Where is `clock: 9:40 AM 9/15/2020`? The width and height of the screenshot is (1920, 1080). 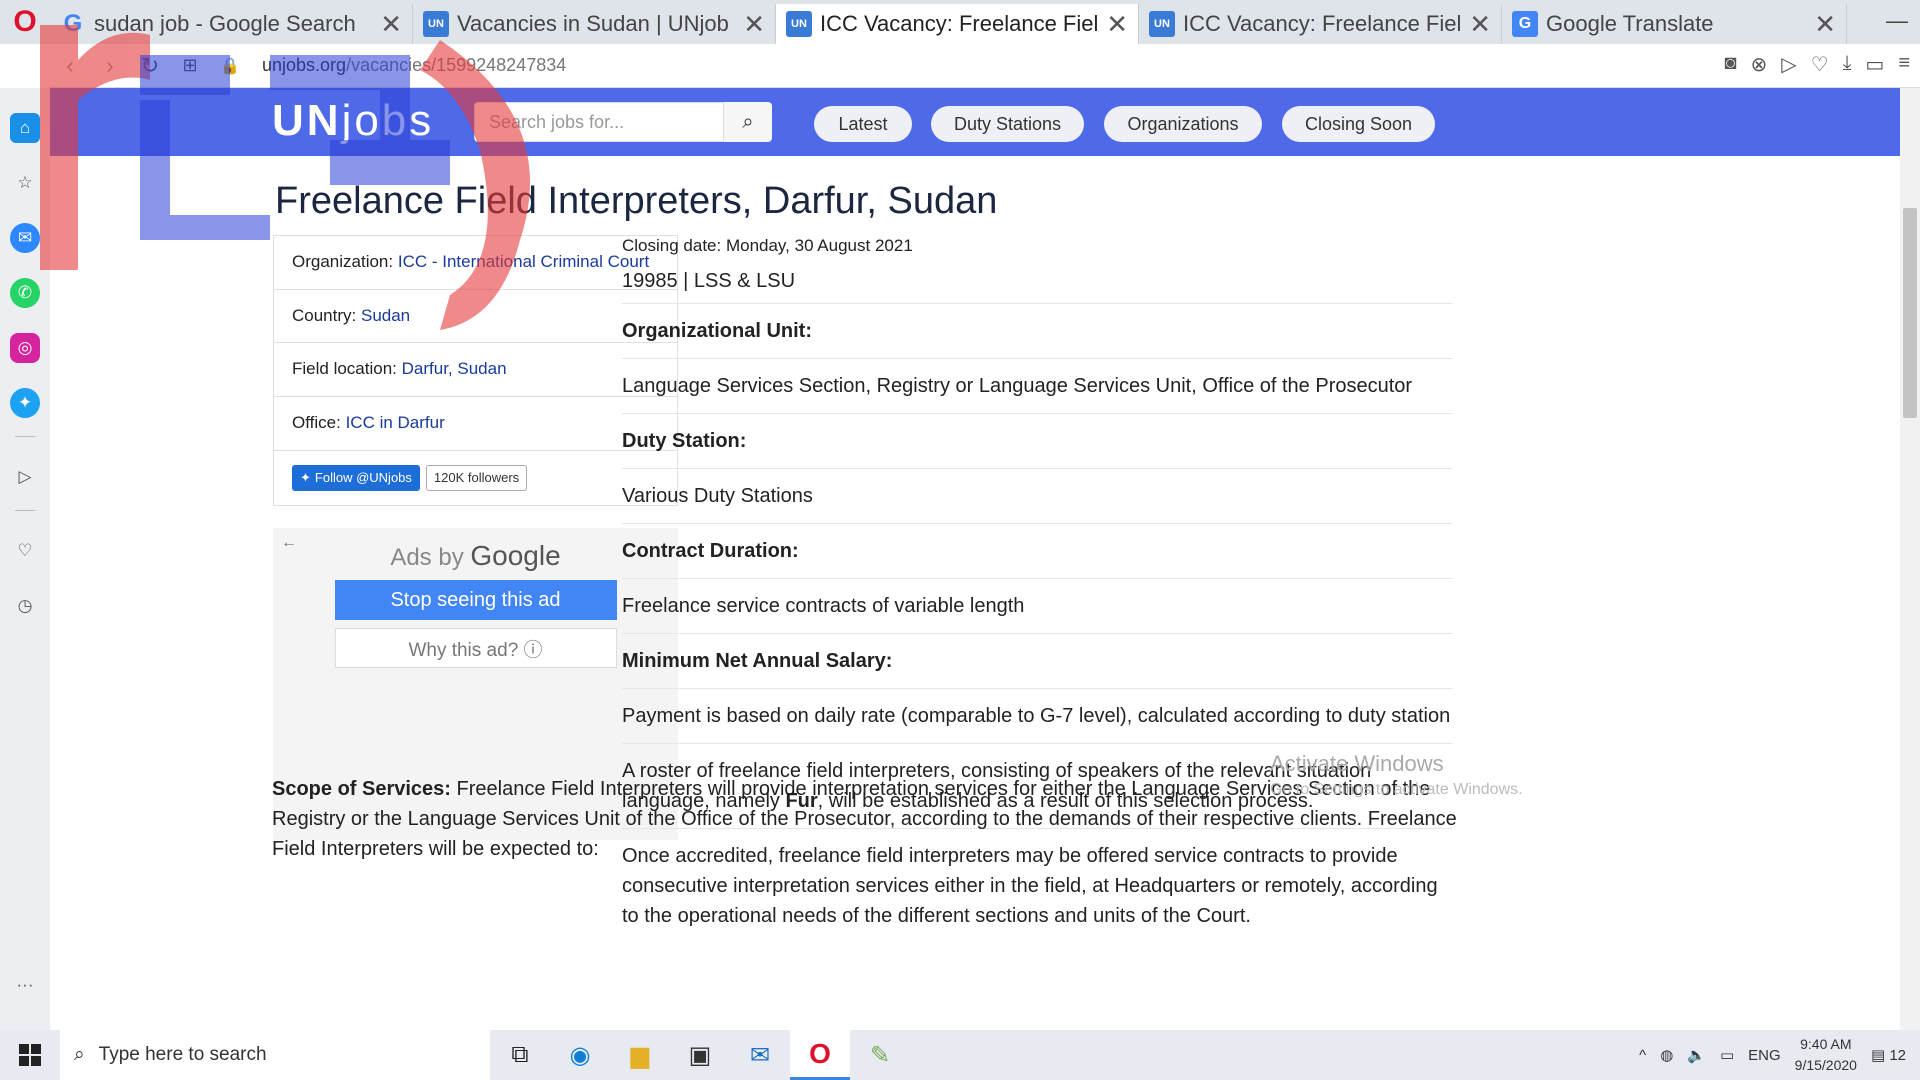 clock: 9:40 AM 9/15/2020 is located at coordinates (1826, 1055).